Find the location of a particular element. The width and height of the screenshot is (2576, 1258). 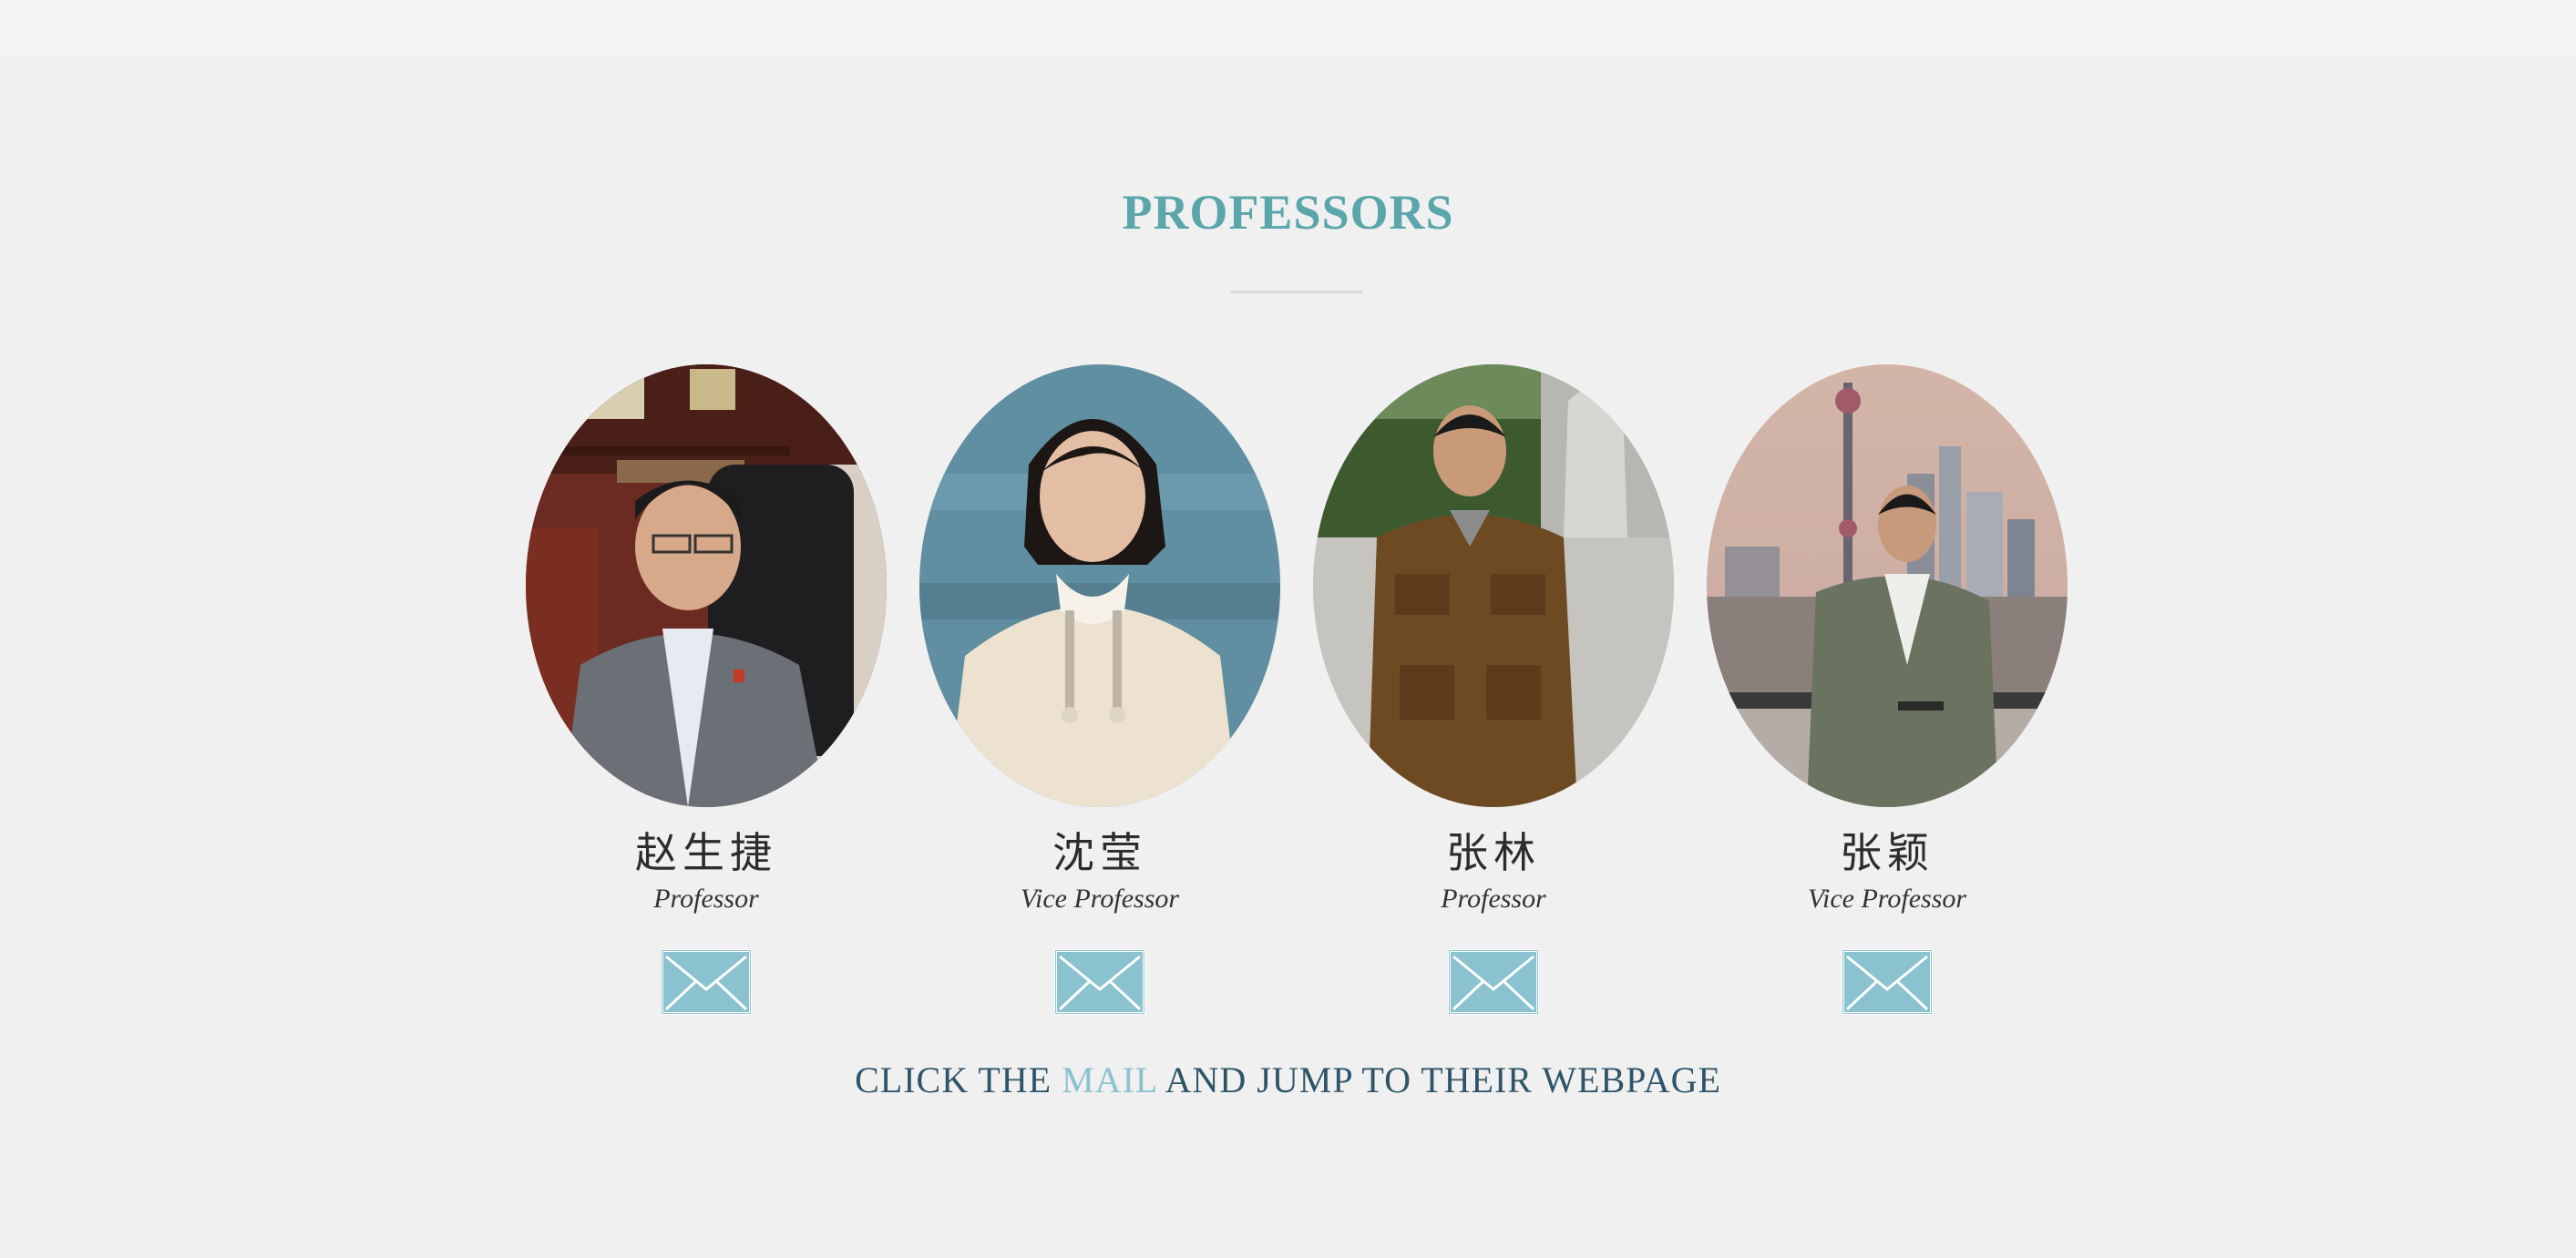

professor-card-1: 赵生捷 Professor is located at coordinates (707, 692).